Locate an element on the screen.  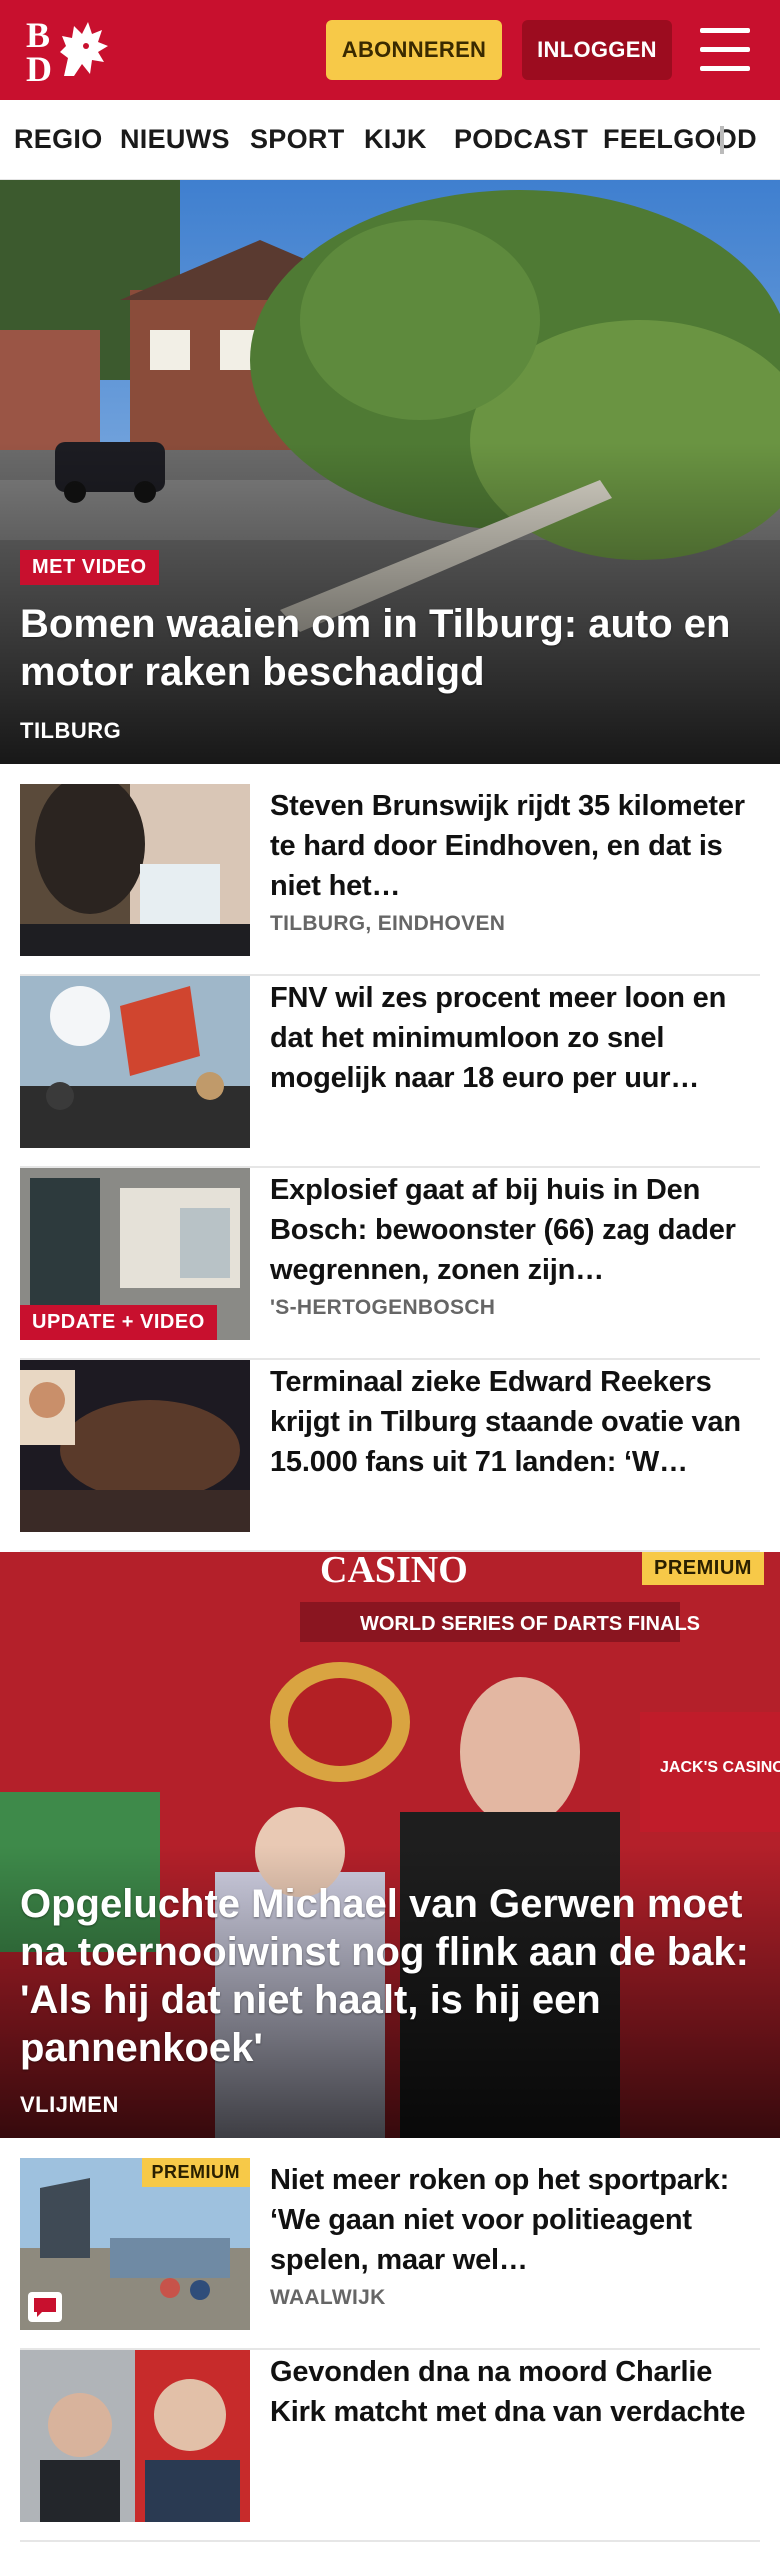
article-location: TILBURG, EINDHOVEN is located at coordinates (388, 923).